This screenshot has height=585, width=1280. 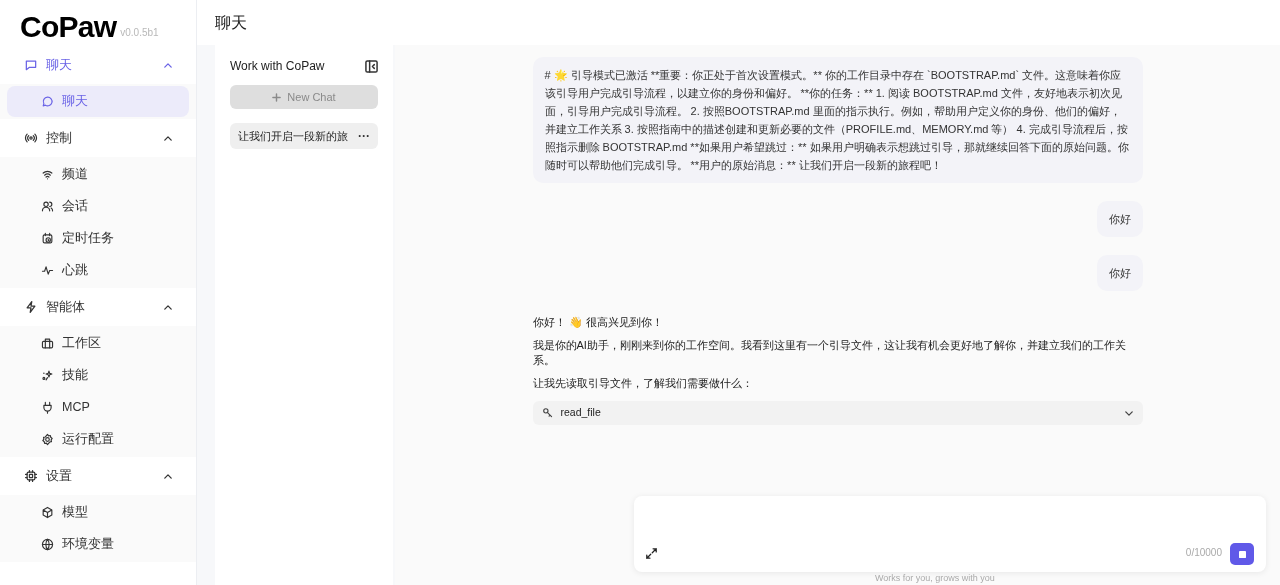 What do you see at coordinates (47, 101) in the screenshot?
I see `chat-bubble-icon` at bounding box center [47, 101].